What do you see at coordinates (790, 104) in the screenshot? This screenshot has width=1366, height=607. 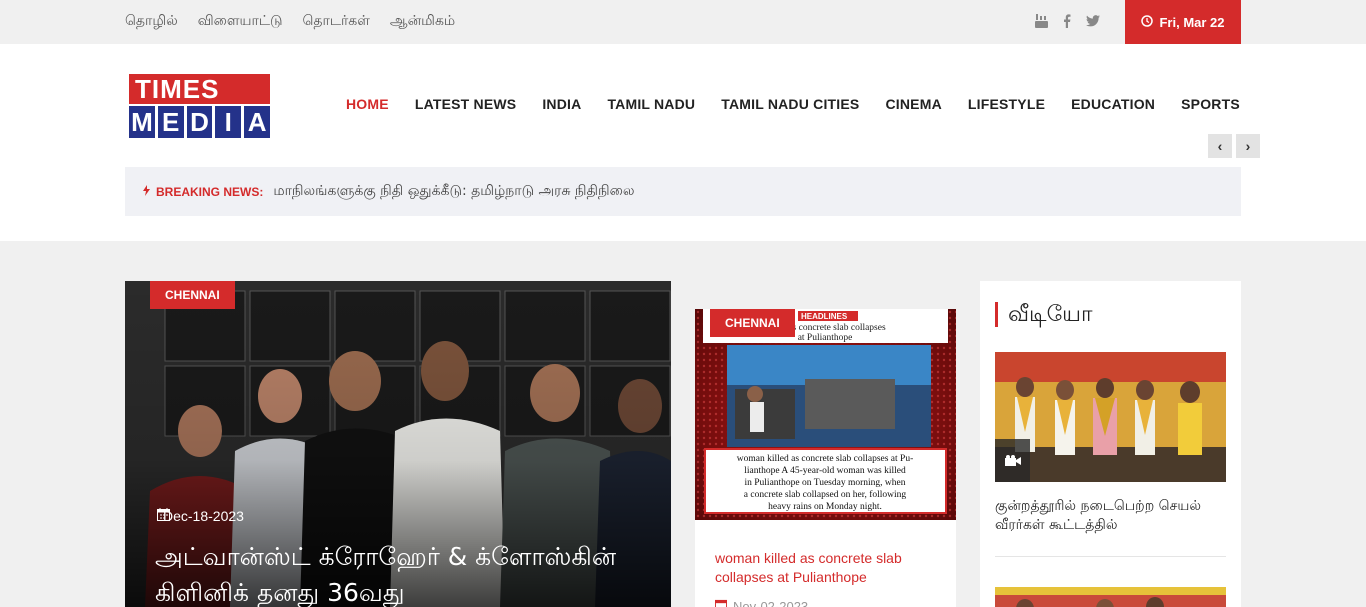 I see `nav-tamil-nadu-cities: TAMIL NADU CITIES` at bounding box center [790, 104].